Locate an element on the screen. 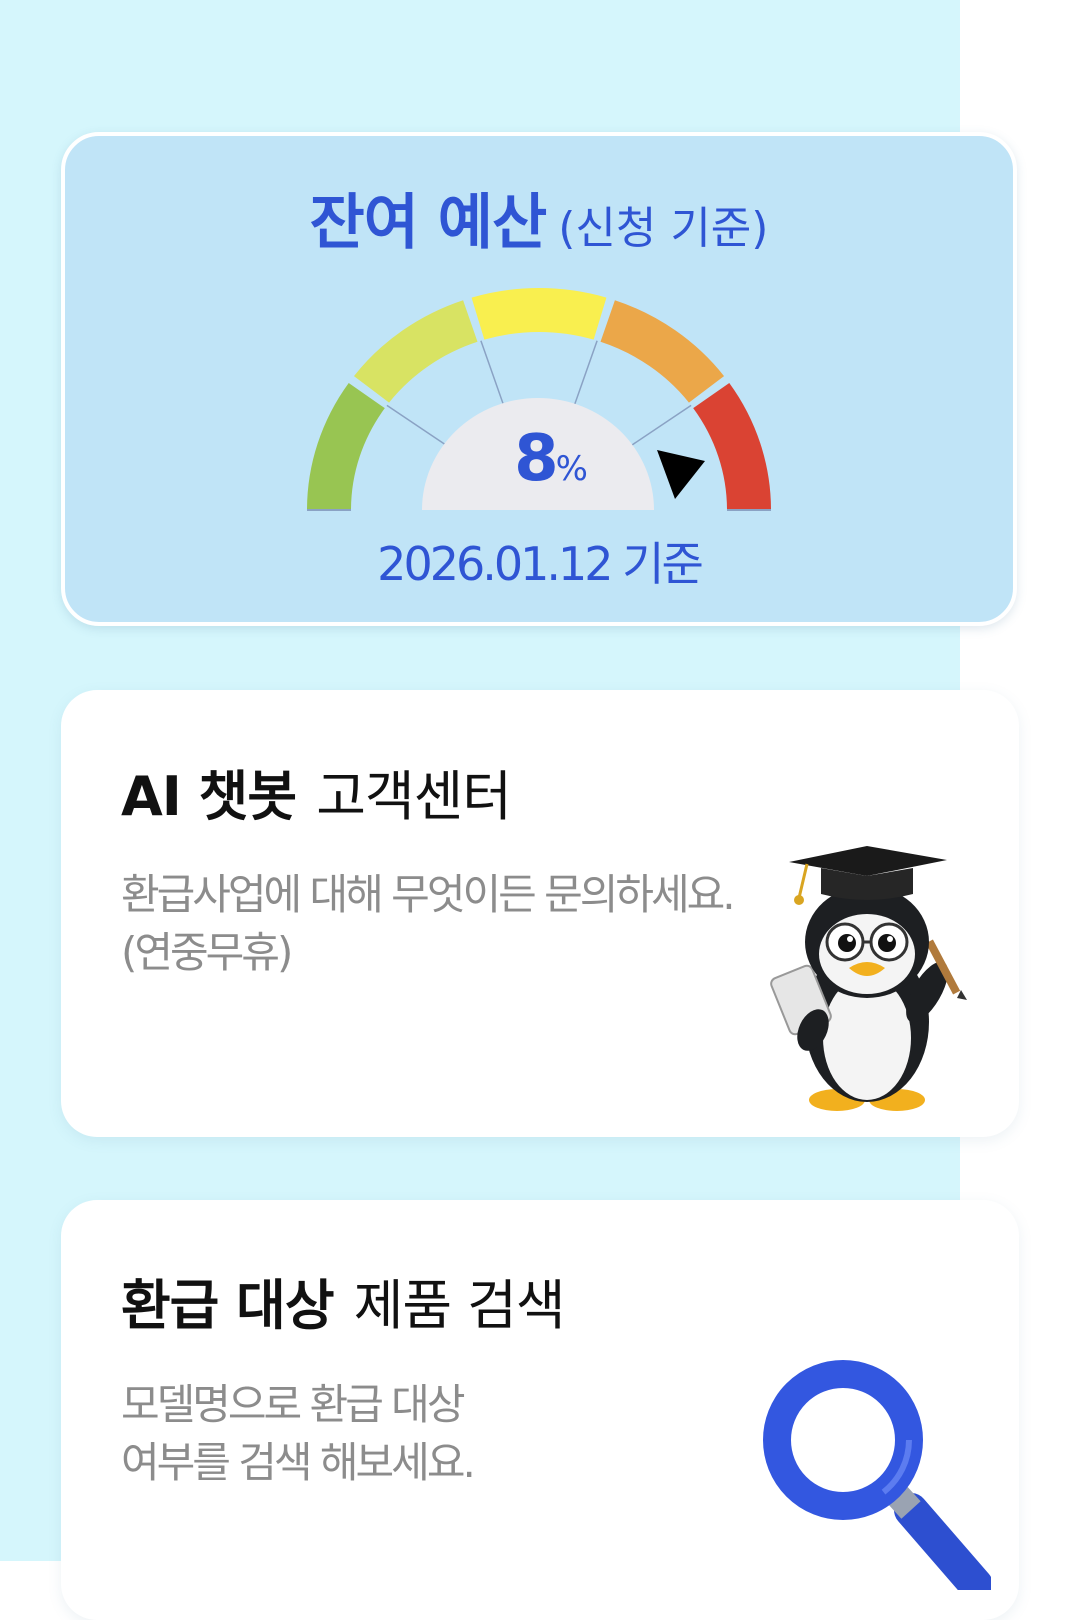 The width and height of the screenshot is (1080, 1620). penguin-graduate-icon is located at coordinates (868, 978).